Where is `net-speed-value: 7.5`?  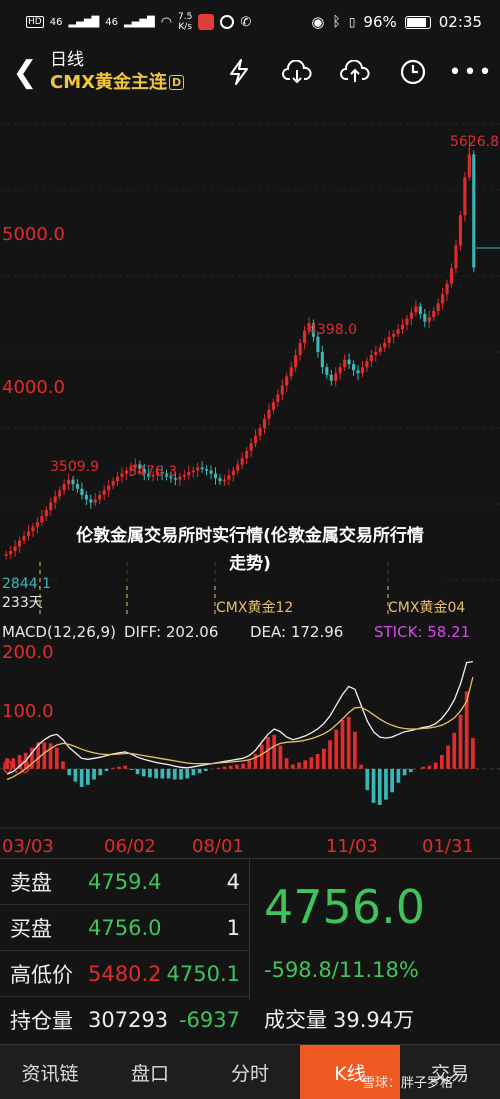
net-speed-value: 7.5 is located at coordinates (185, 17).